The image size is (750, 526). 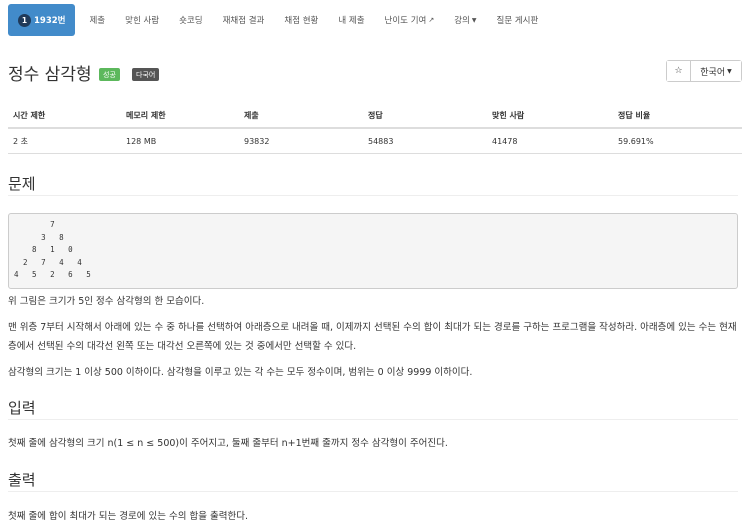 I want to click on tab-short-coding: 숏코딩, so click(x=190, y=20).